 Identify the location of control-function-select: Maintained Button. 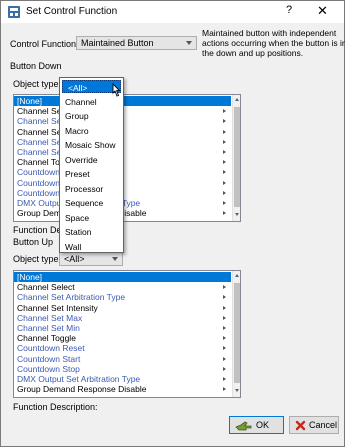
(136, 43).